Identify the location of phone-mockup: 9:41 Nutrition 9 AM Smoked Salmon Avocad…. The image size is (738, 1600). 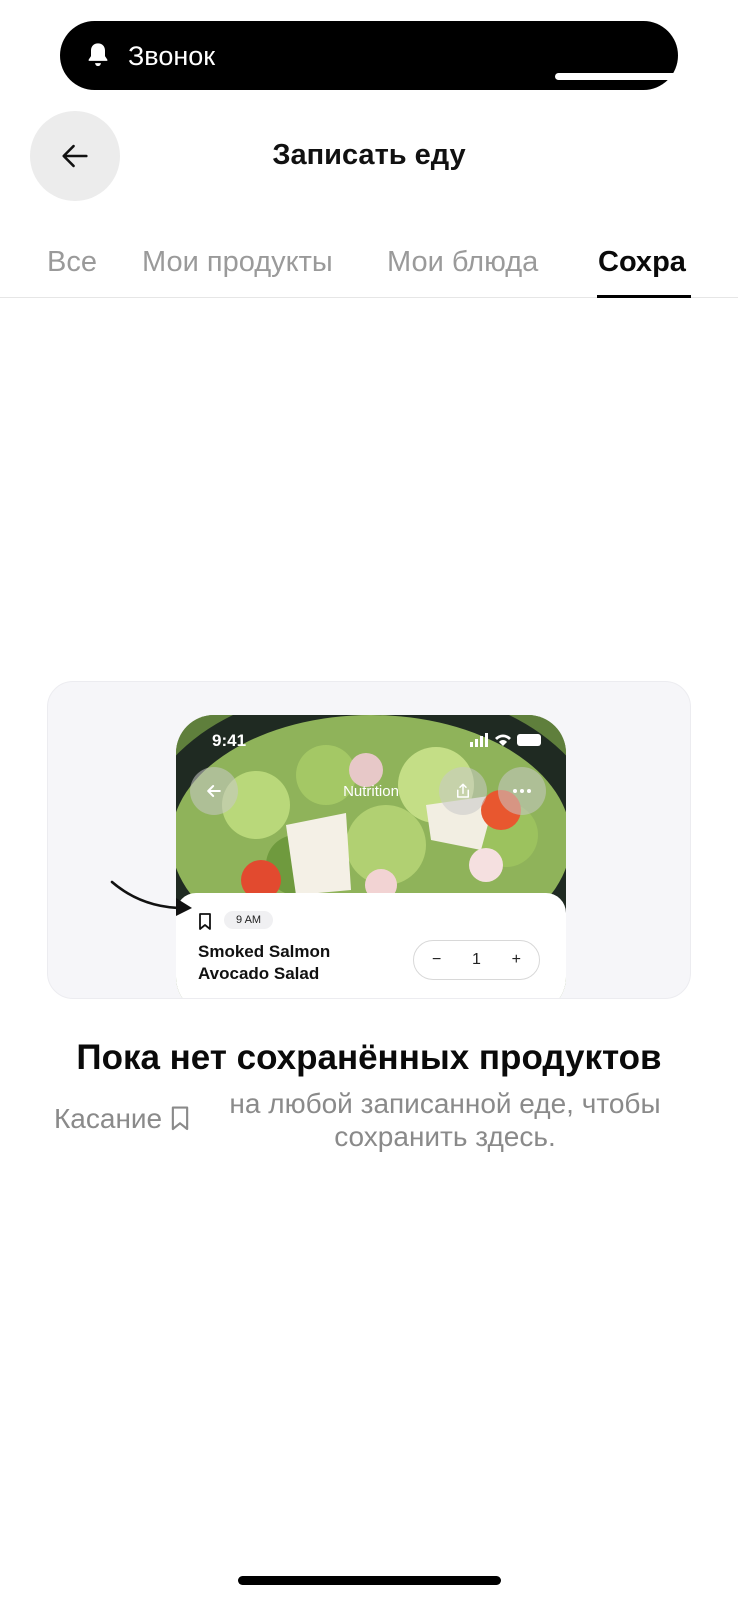
(371, 856).